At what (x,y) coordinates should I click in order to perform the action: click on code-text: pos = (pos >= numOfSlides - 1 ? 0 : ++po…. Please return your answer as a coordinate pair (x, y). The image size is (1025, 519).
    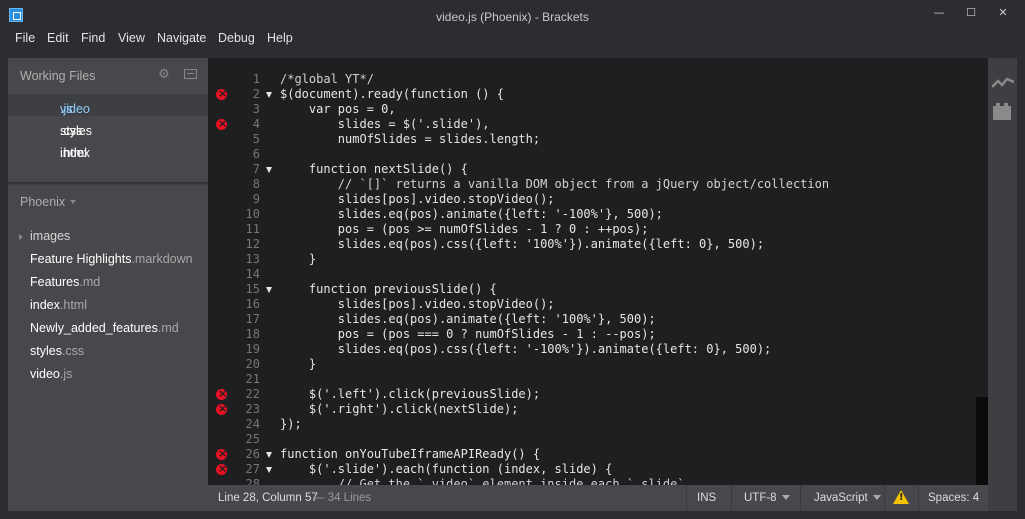
    Looking at the image, I should click on (464, 229).